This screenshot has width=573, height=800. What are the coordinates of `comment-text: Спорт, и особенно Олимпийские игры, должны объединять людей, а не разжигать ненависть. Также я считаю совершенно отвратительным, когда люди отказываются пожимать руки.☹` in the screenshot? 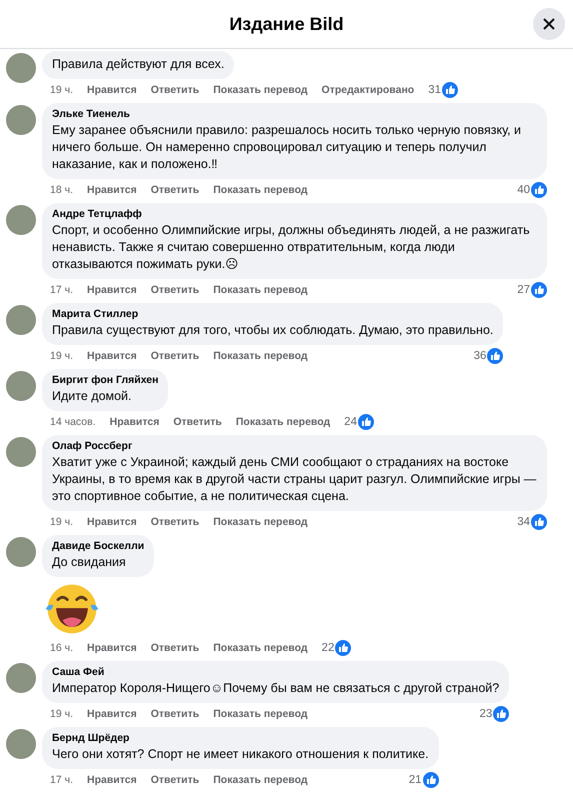 It's located at (291, 247).